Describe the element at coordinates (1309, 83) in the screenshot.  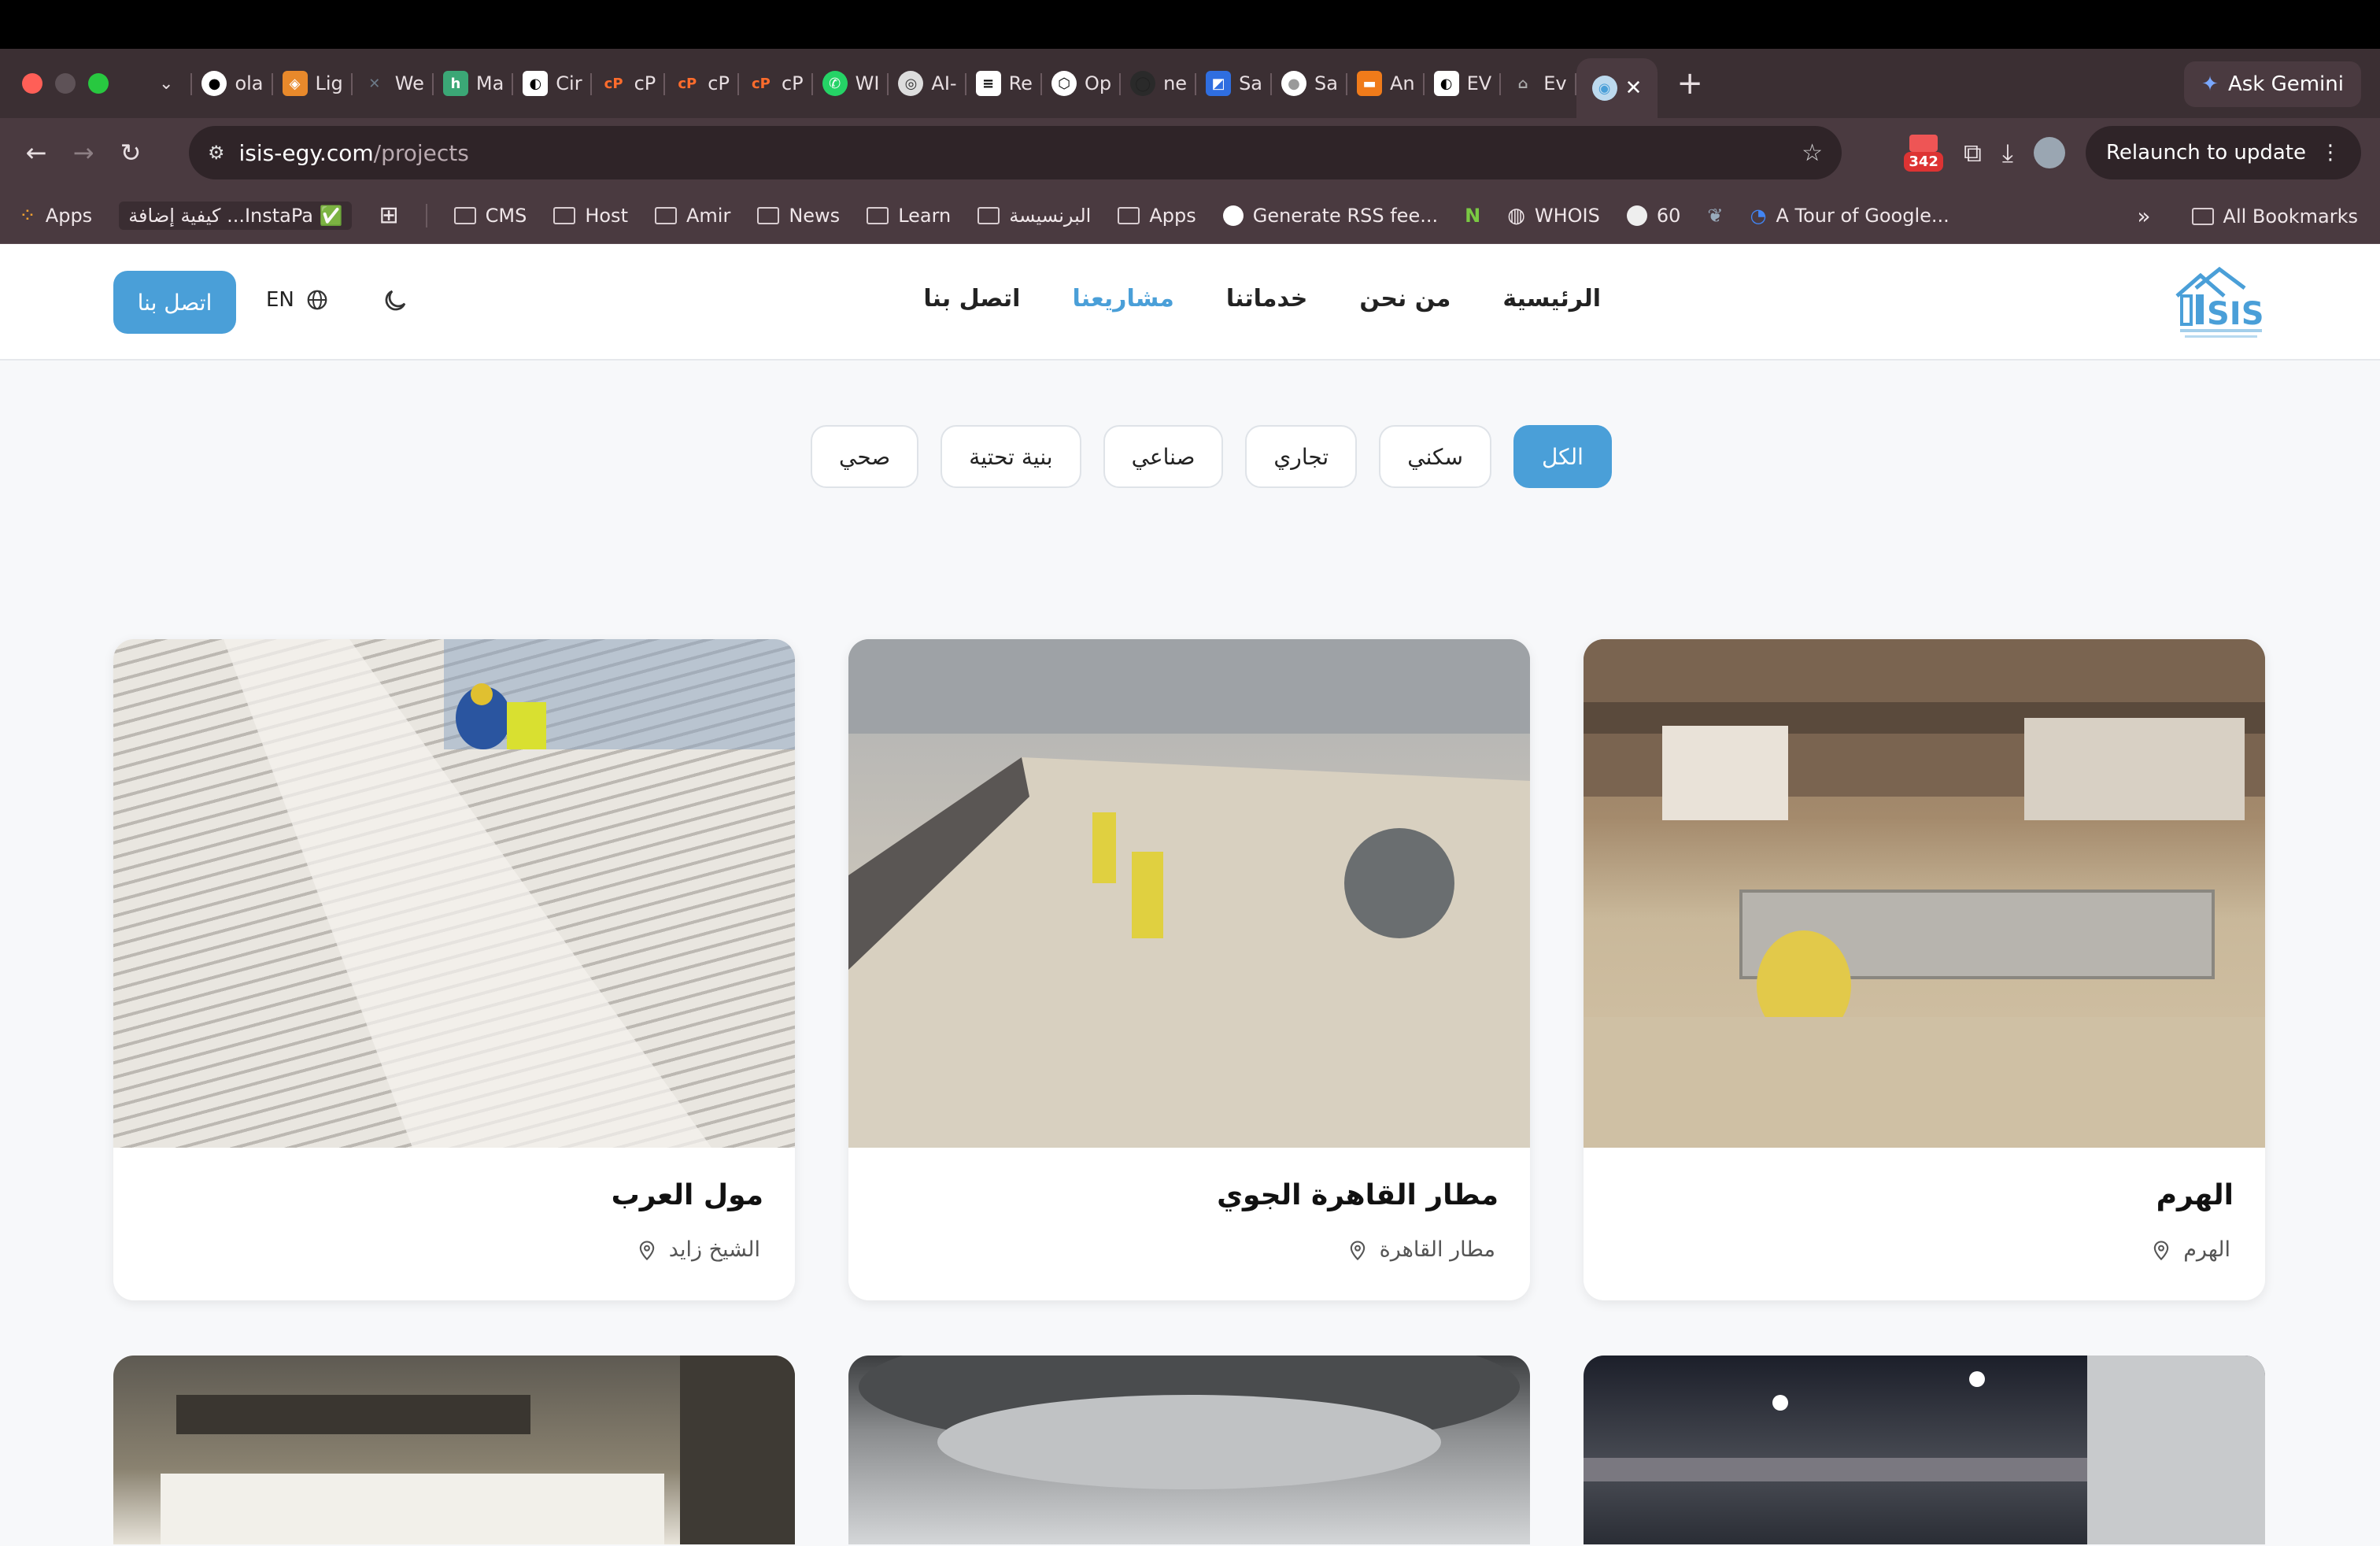
I see `browser-tab: ● Sa` at that location.